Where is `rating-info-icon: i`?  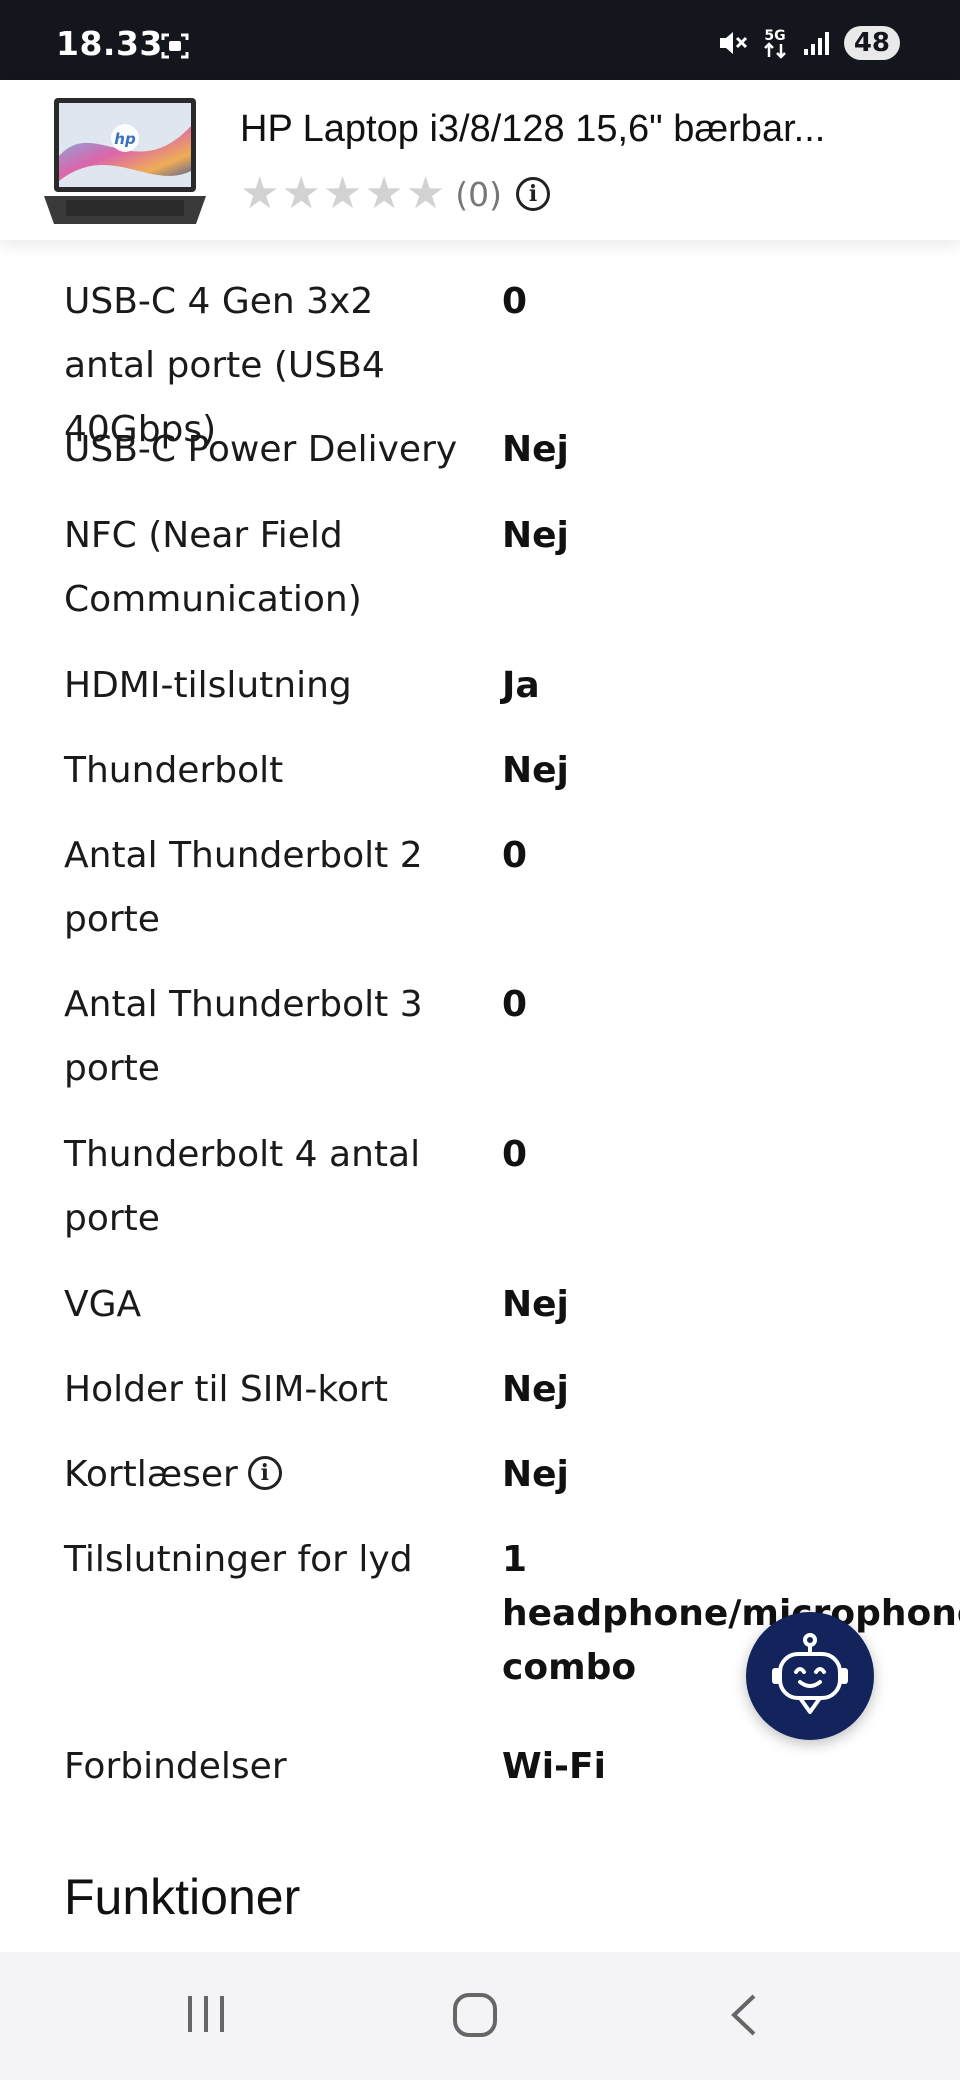 rating-info-icon: i is located at coordinates (533, 194).